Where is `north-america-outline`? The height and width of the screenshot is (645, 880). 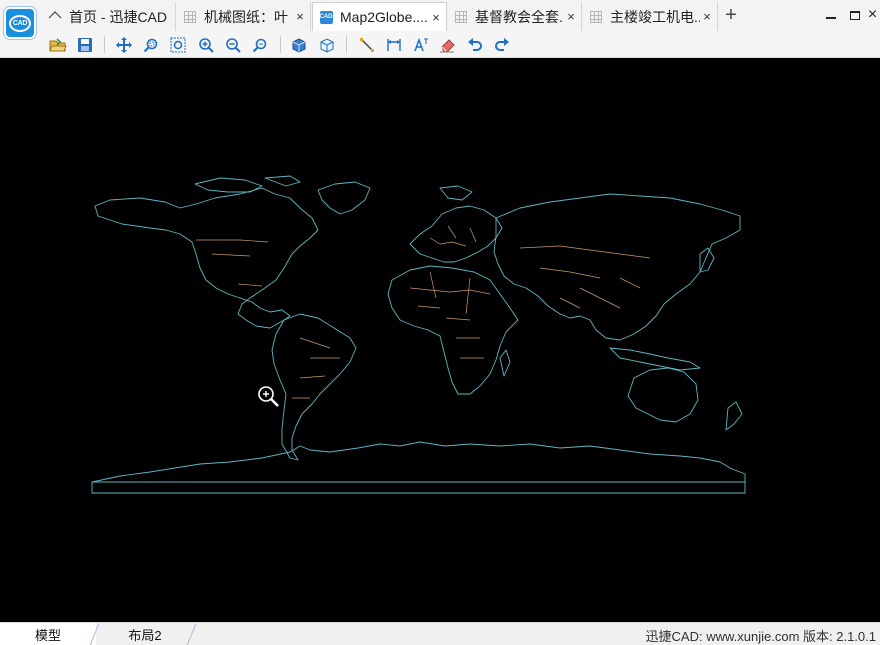 north-america-outline is located at coordinates (206, 258).